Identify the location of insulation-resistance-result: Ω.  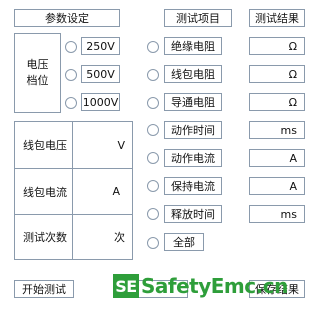
(277, 46).